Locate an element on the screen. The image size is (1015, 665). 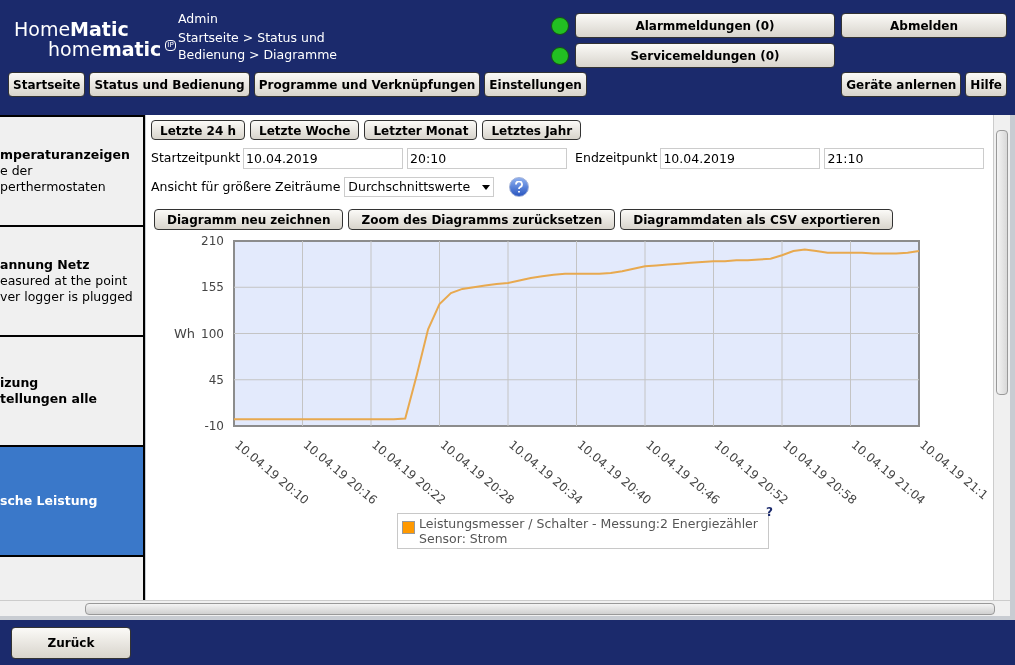
time-field: 21:10 is located at coordinates (904, 158).